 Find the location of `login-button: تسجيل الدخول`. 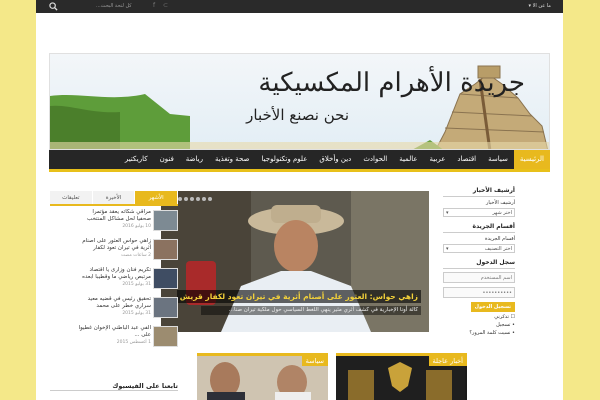

login-button: تسجيل الدخول is located at coordinates (492, 307).